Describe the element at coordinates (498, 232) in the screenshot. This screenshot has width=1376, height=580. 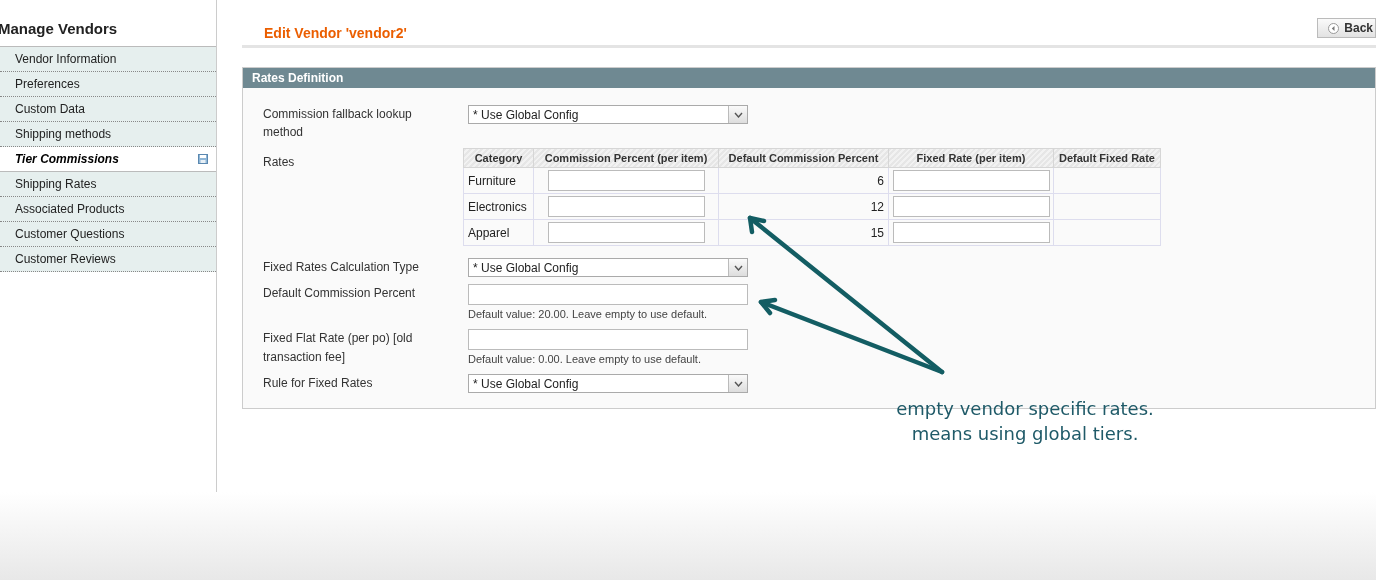
I see `table-cell: Apparel` at that location.